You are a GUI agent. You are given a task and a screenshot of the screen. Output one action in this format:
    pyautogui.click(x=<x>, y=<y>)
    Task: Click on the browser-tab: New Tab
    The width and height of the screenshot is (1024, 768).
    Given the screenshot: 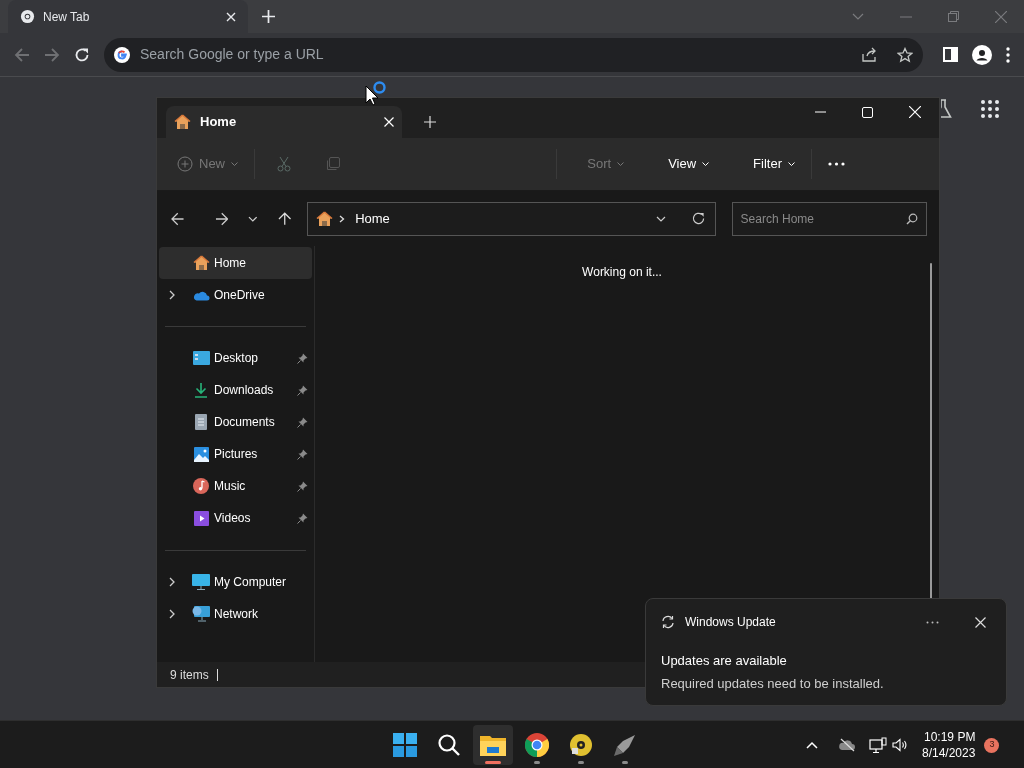 What is the action you would take?
    pyautogui.click(x=128, y=16)
    